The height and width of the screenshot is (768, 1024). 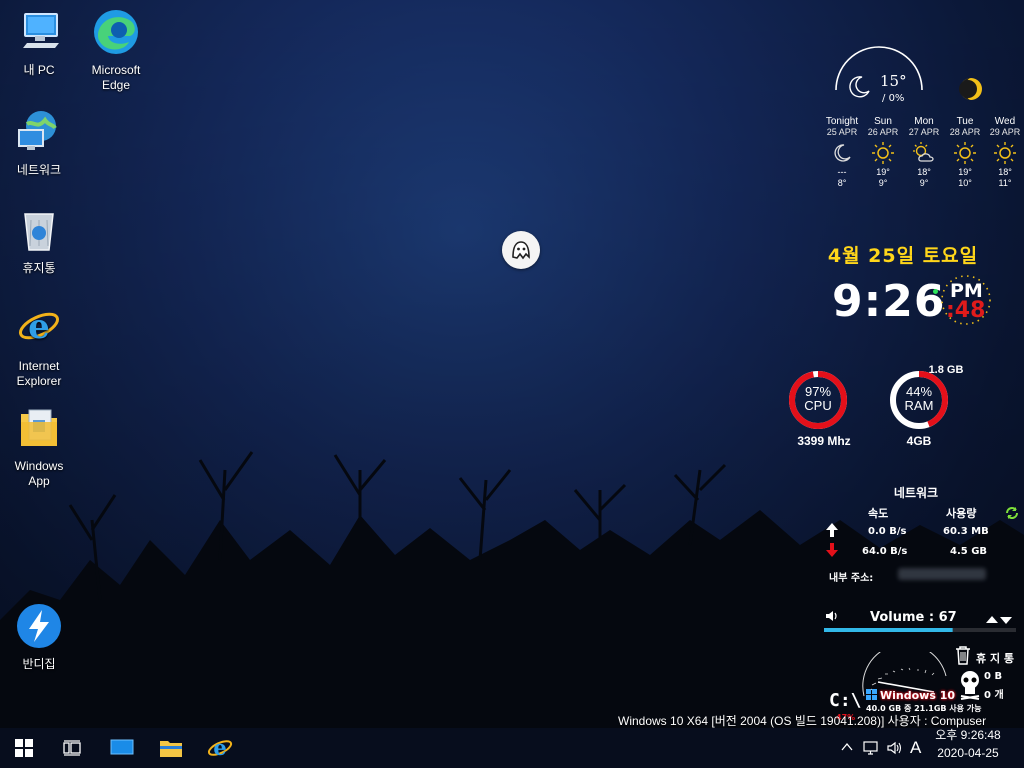 I want to click on desktop-icon-label: 내 PC, so click(x=39, y=70).